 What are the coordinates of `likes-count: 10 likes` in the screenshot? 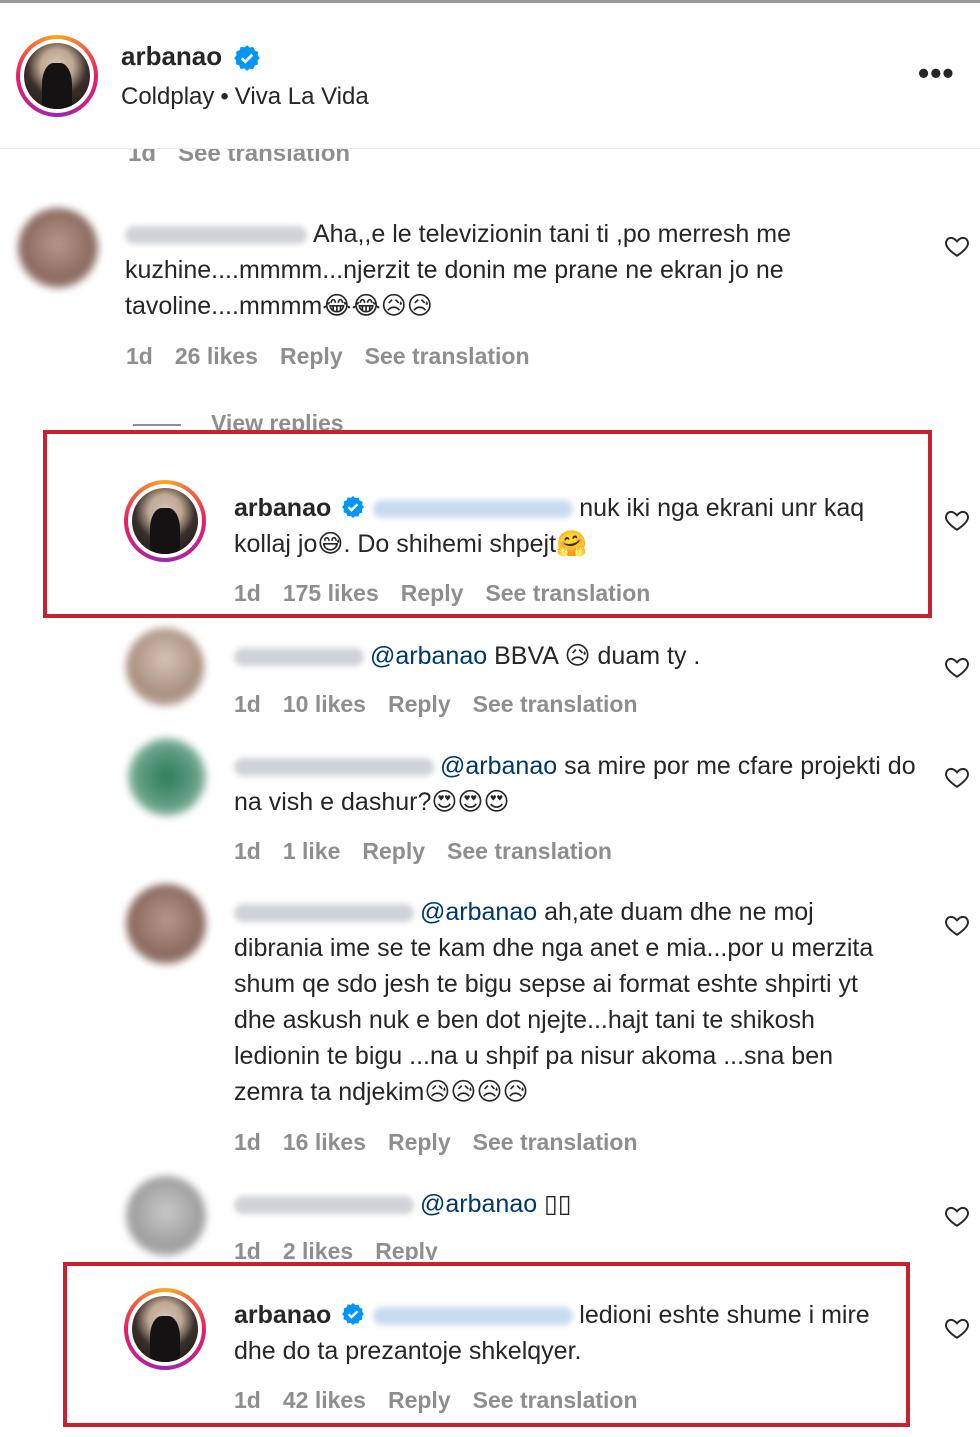 It's located at (324, 704).